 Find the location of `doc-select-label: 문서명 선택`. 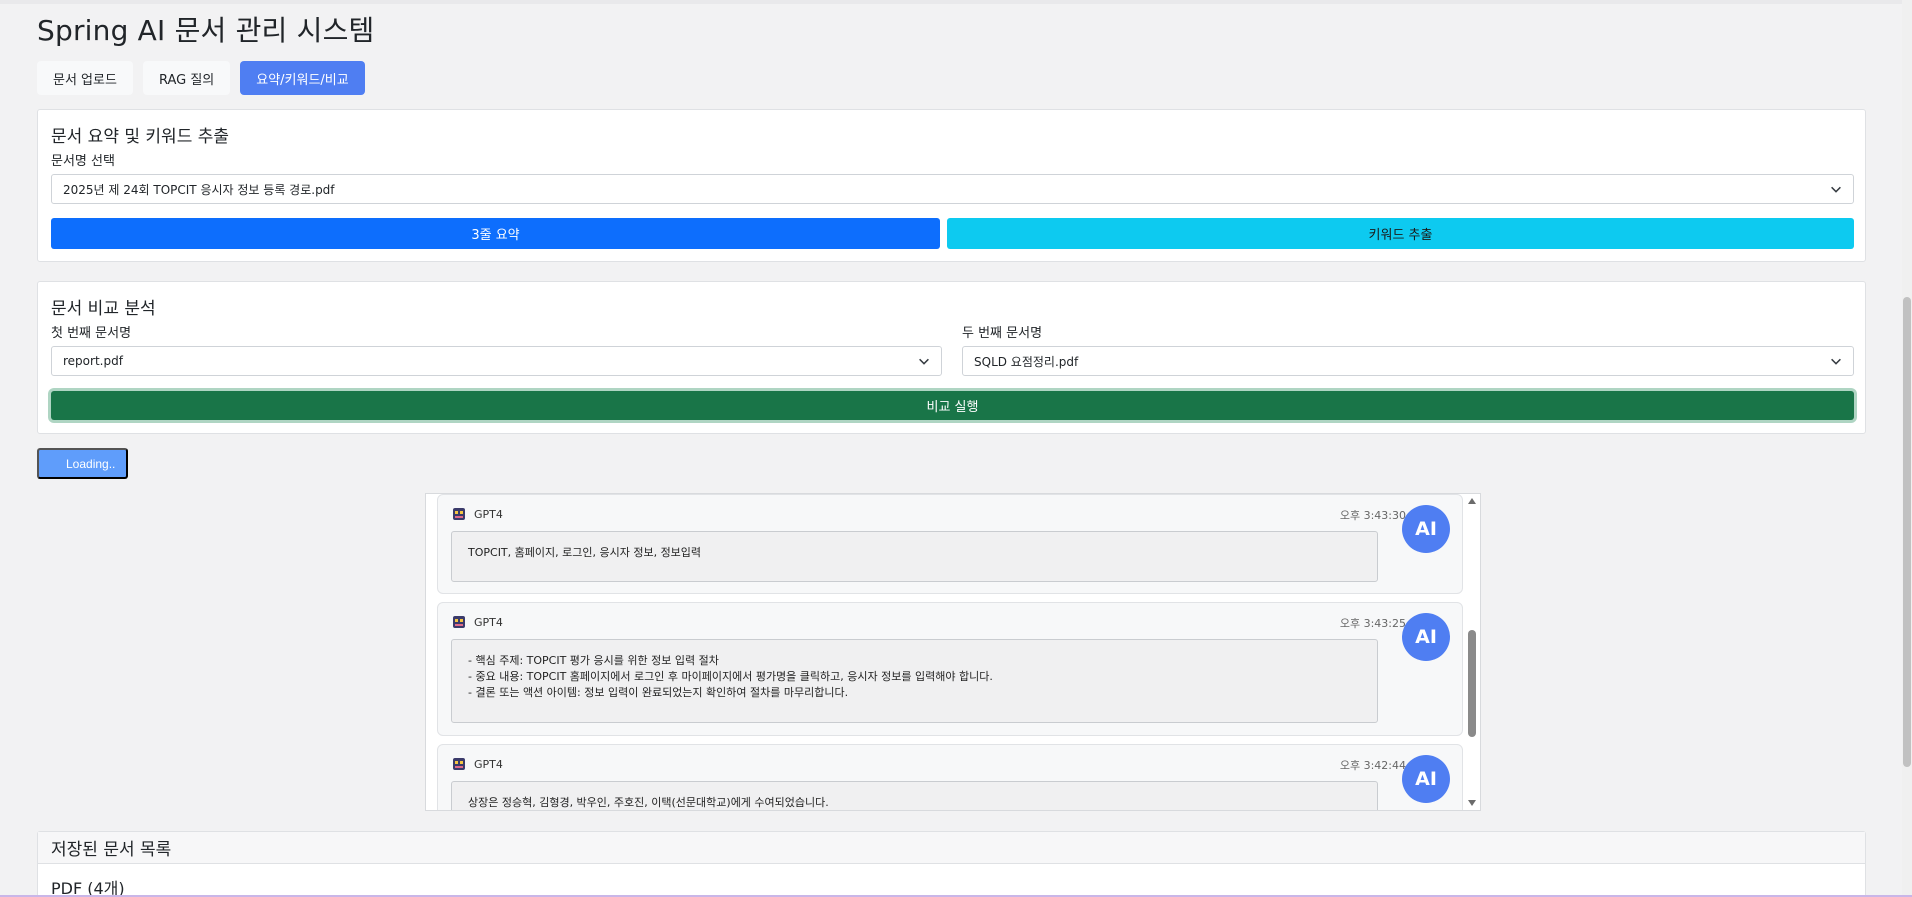

doc-select-label: 문서명 선택 is located at coordinates (83, 161).